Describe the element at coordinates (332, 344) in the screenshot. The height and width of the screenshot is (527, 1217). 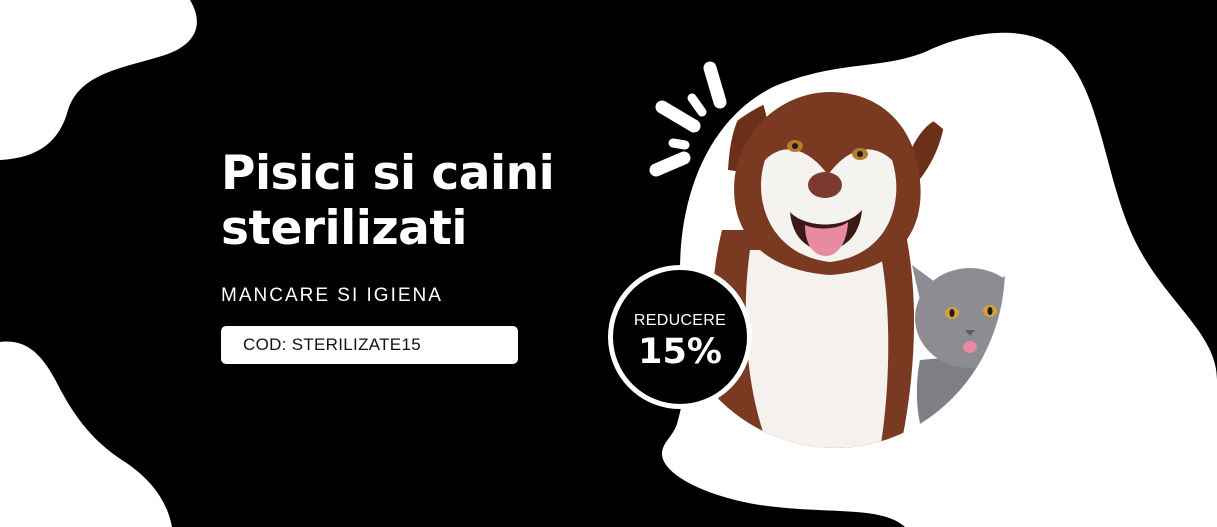
I see `promo-code: COD: STERILIZATE15` at that location.